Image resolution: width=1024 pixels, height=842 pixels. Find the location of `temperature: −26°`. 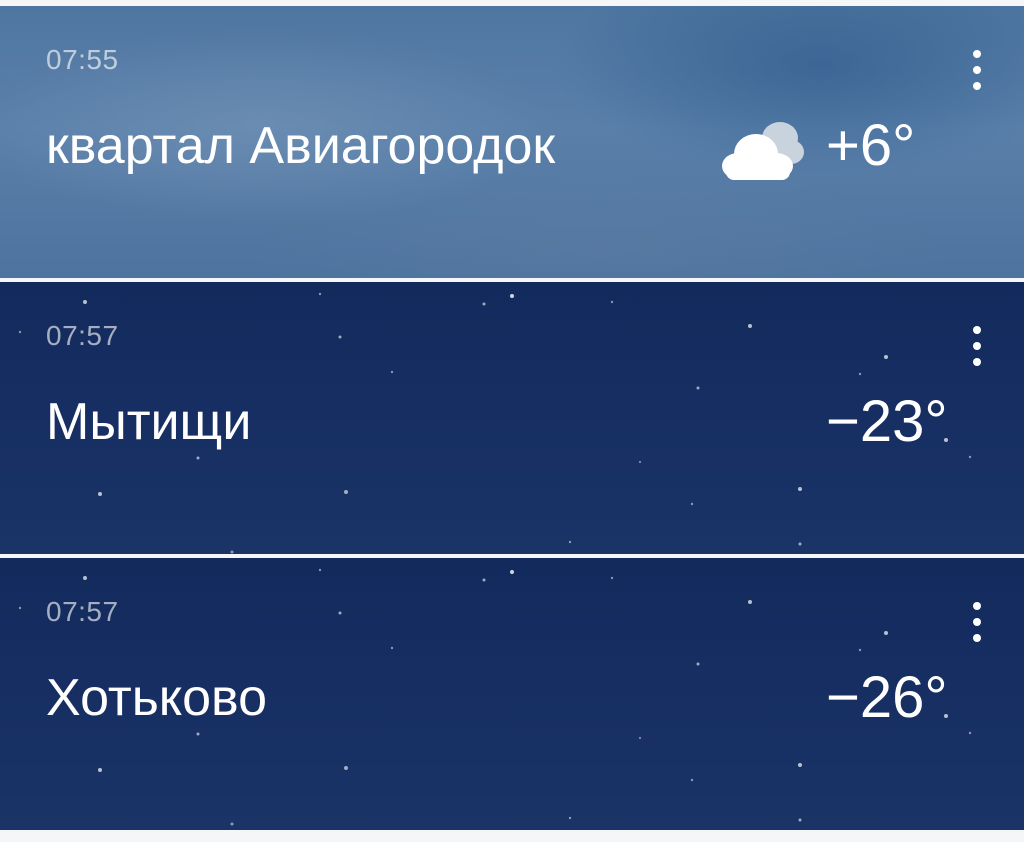

temperature: −26° is located at coordinates (887, 697).